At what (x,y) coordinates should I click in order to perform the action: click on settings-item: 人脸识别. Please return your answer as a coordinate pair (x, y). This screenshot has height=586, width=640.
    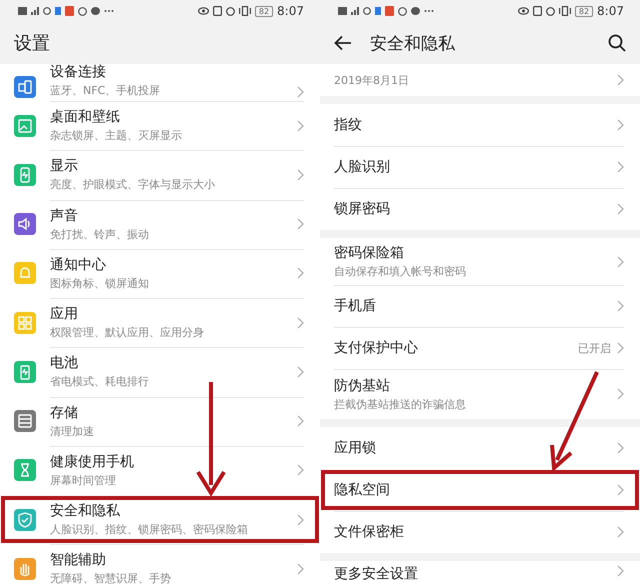
    Looking at the image, I should click on (480, 167).